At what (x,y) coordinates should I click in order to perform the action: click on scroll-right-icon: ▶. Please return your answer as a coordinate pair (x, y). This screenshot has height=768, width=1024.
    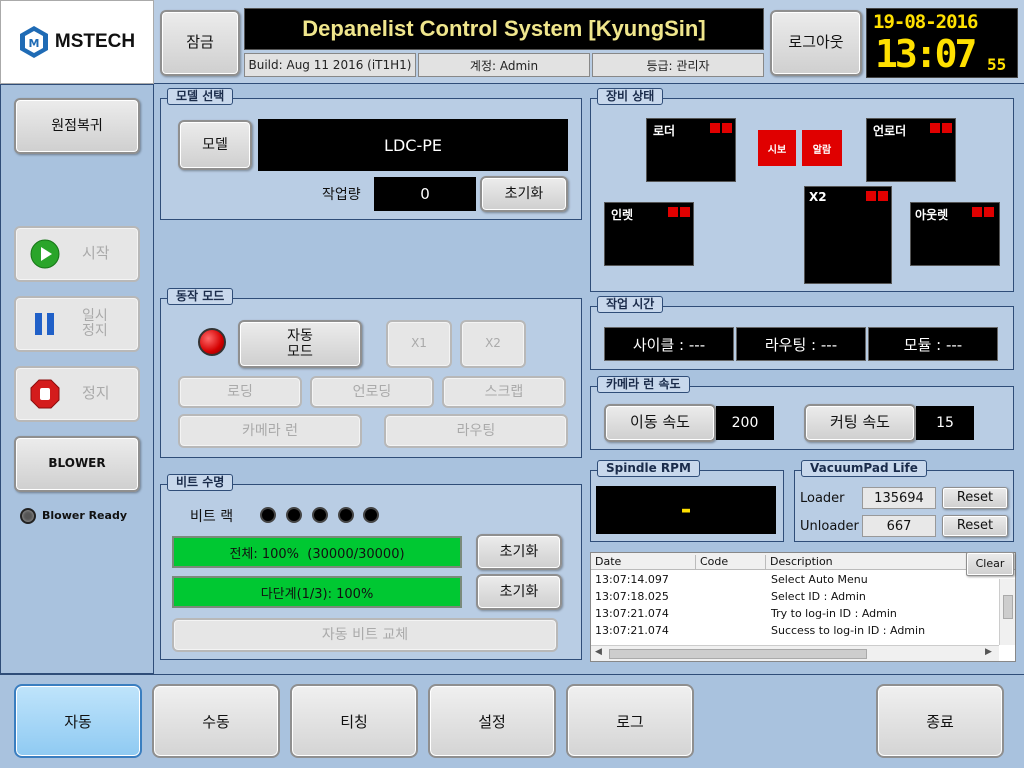
    Looking at the image, I should click on (988, 652).